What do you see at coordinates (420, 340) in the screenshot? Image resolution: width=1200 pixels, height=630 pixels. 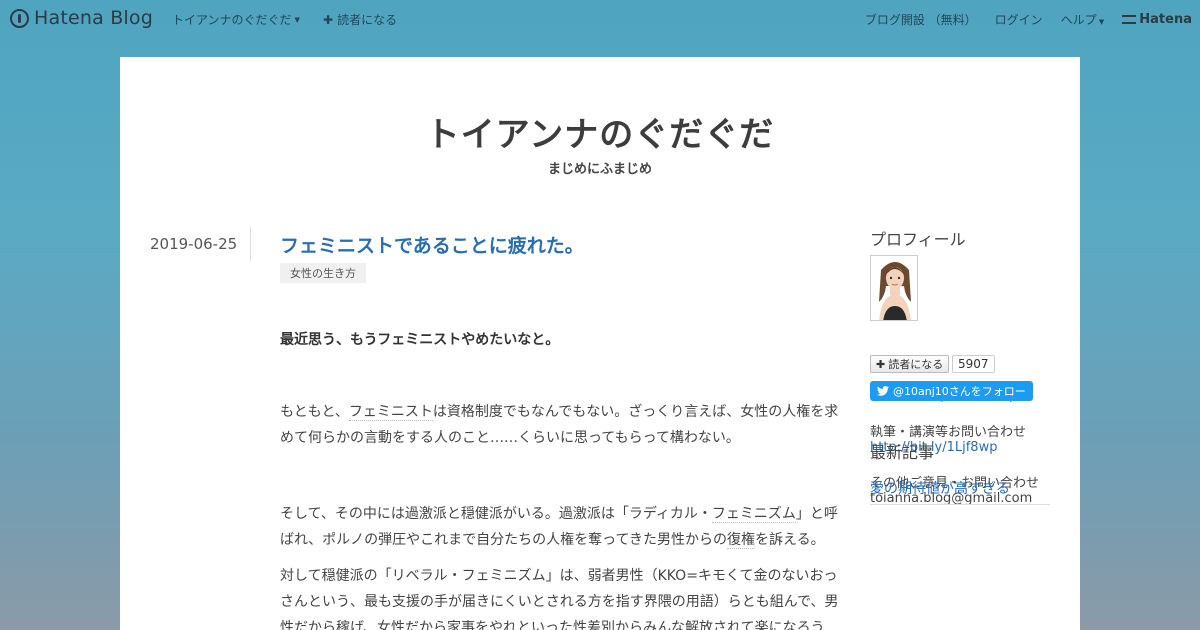 I see `entry-lead: 最近思う、もうフェミニストやめたいなと。` at bounding box center [420, 340].